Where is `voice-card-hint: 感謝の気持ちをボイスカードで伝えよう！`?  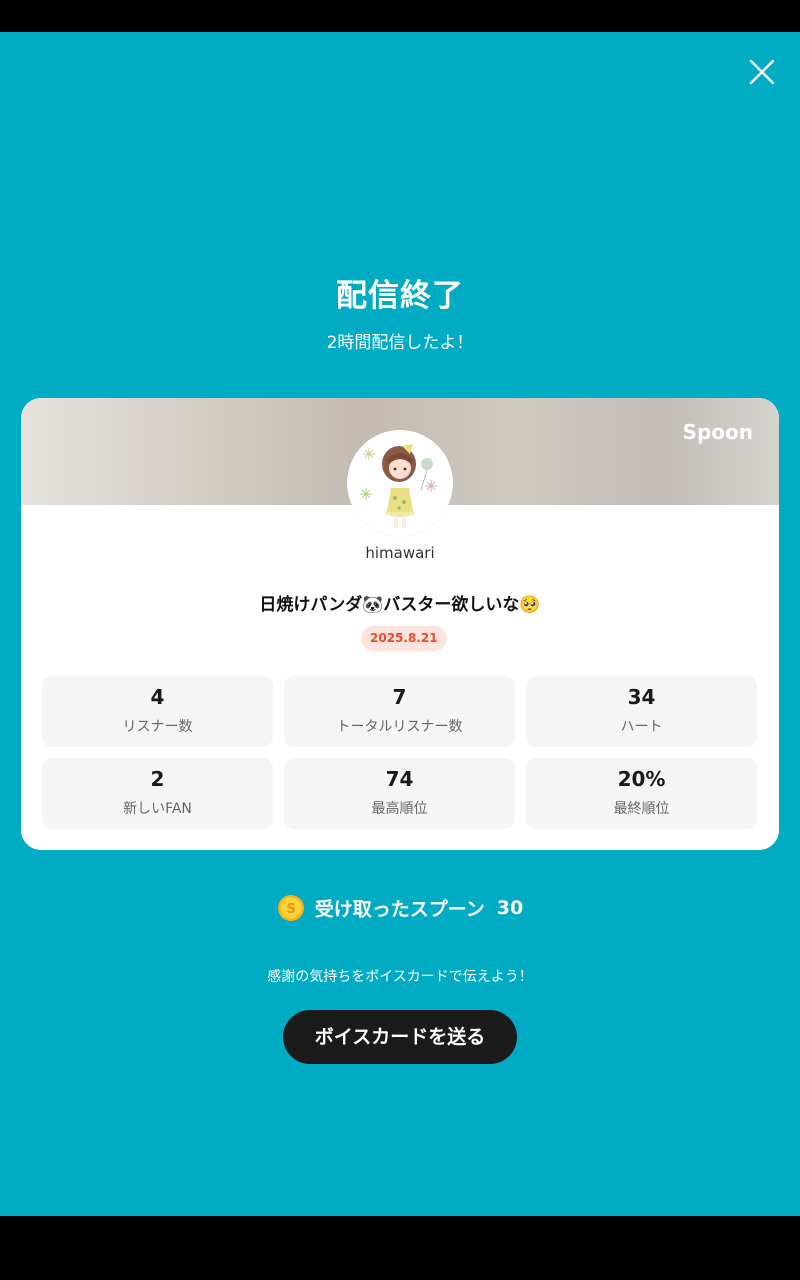 voice-card-hint: 感謝の気持ちをボイスカードで伝えよう！ is located at coordinates (400, 977).